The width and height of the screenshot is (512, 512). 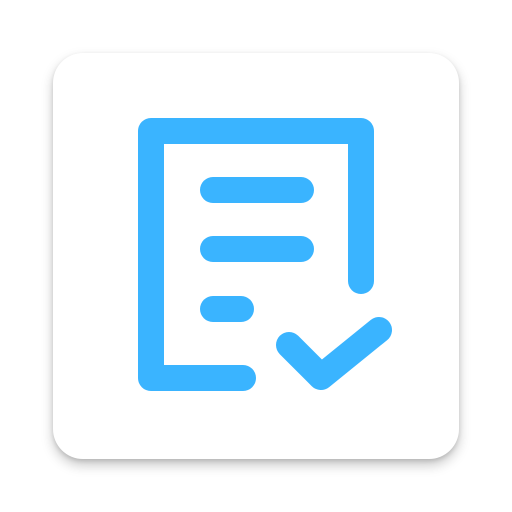 What do you see at coordinates (334, 353) in the screenshot?
I see `checkmark` at bounding box center [334, 353].